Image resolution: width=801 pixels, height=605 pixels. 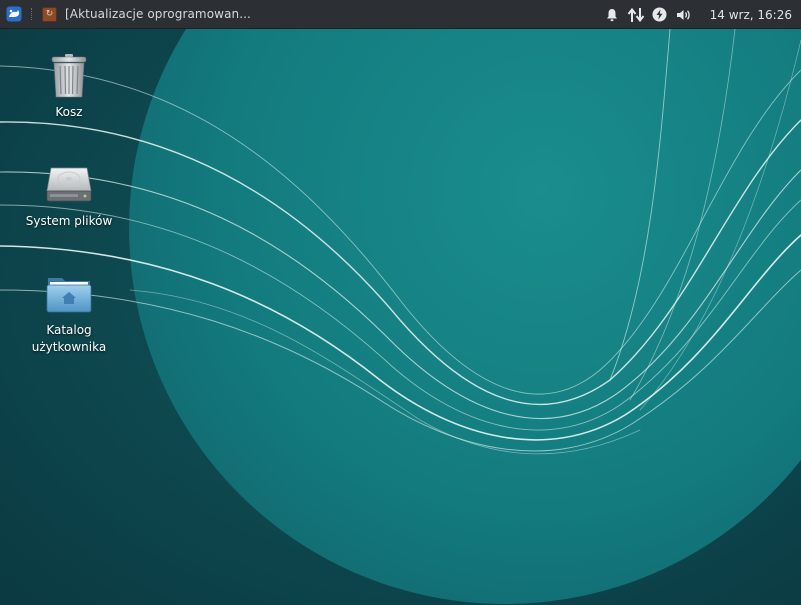 I want to click on desktop-icon-trash: Kosz, so click(x=69, y=86).